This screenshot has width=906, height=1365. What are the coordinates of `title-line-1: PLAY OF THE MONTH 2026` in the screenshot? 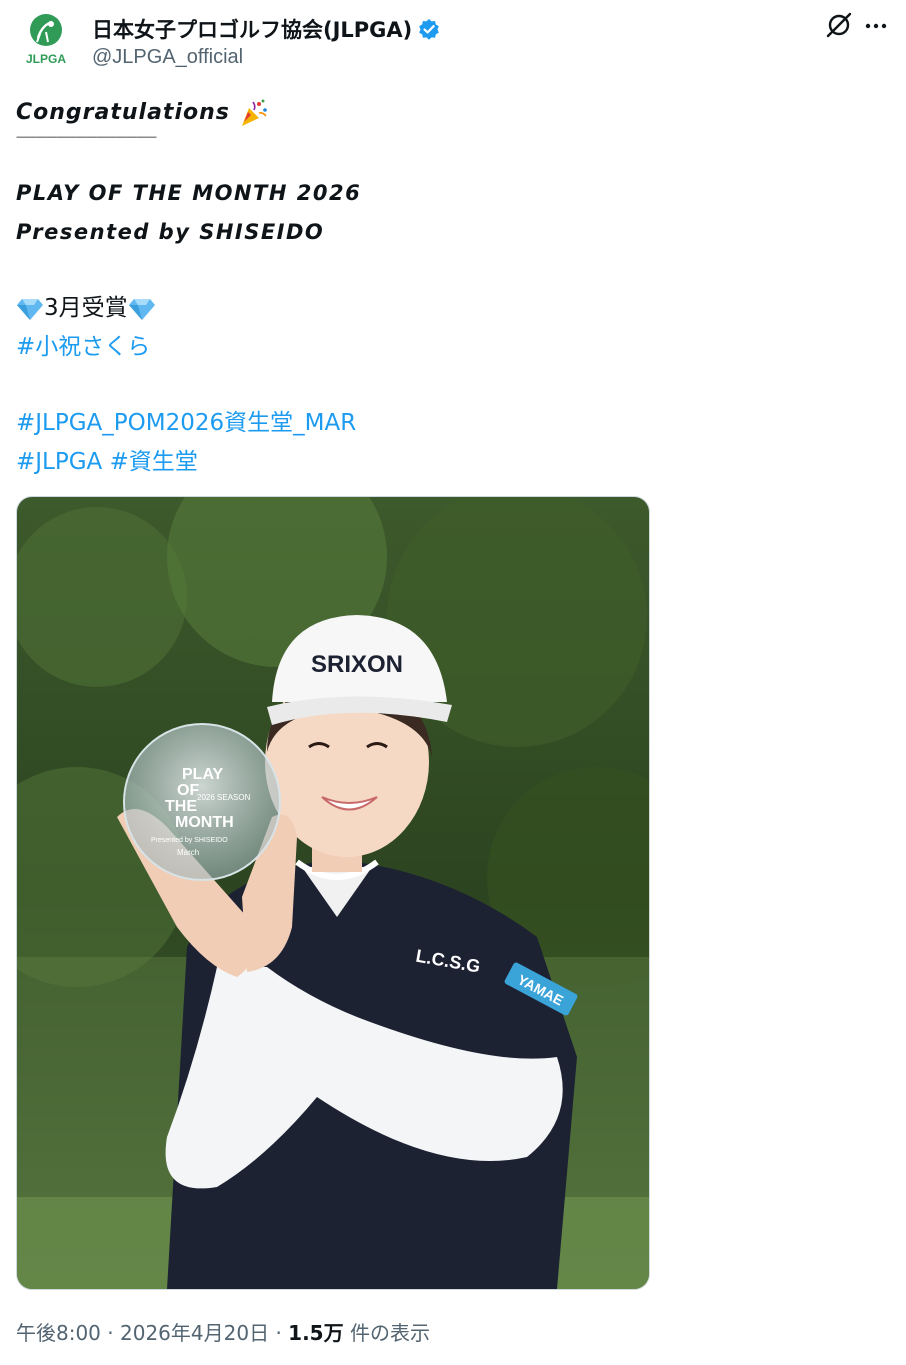 It's located at (189, 193).